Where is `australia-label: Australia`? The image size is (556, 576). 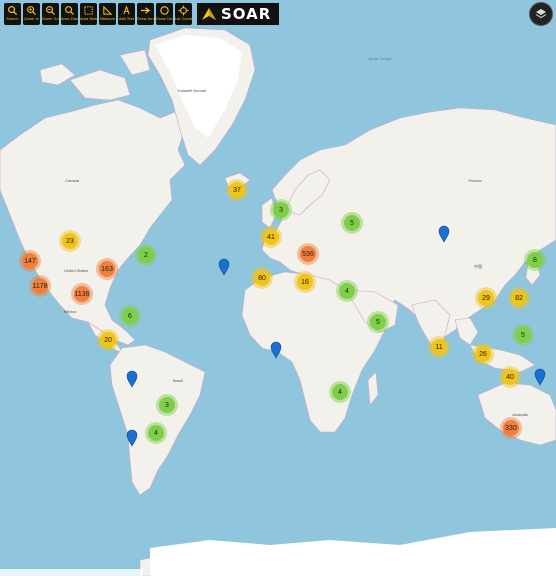 australia-label: Australia is located at coordinates (520, 414).